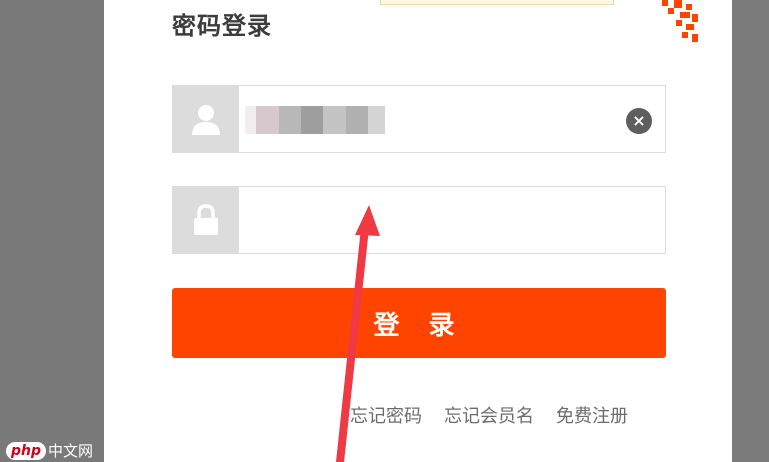  I want to click on watermark-badge: php, so click(26, 450).